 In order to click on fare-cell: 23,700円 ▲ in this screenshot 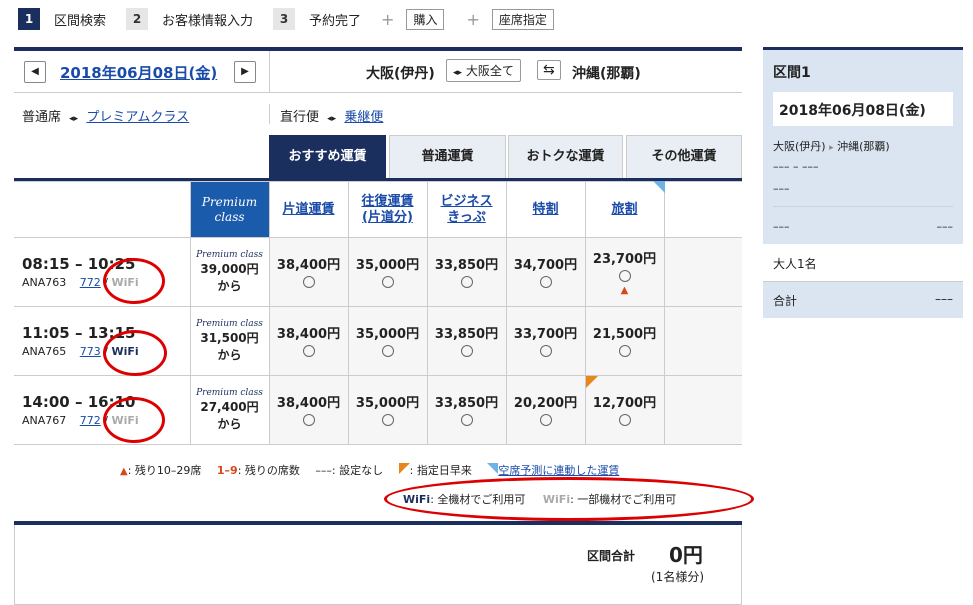, I will do `click(624, 272)`.